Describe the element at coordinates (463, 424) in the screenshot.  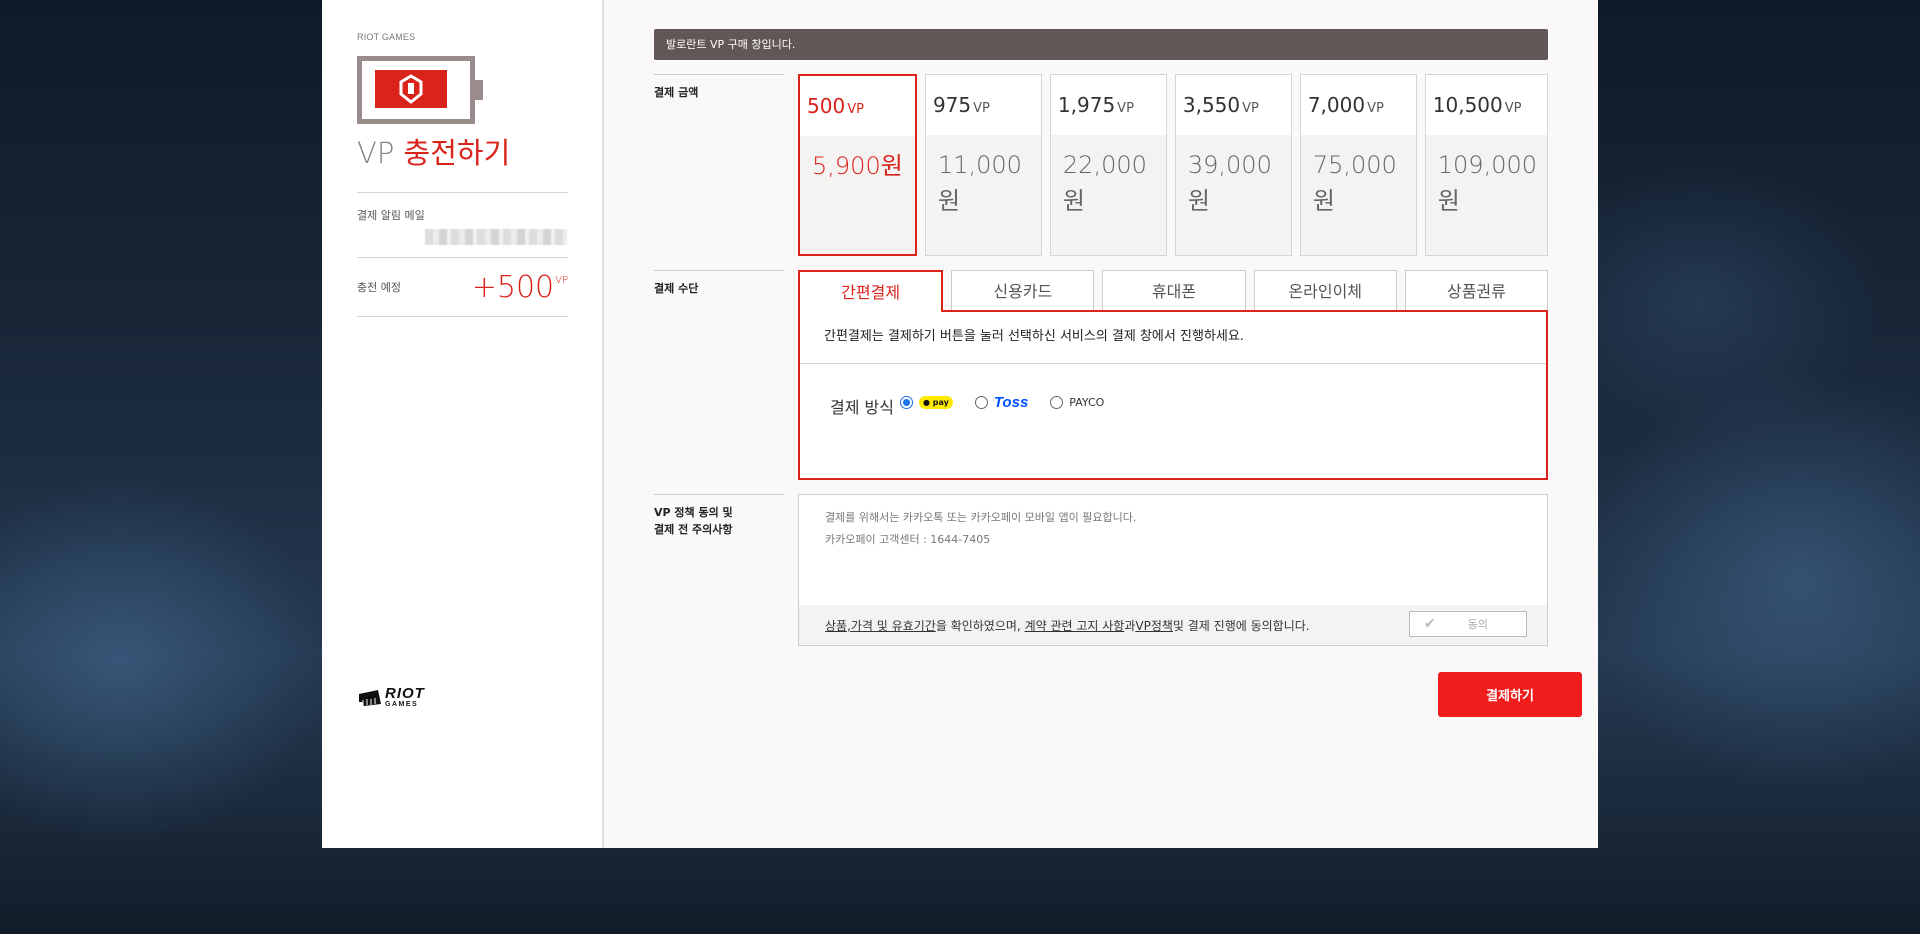
I see `sidebar: RIOT GAMES VP 충전하기 결제 알림 메일 충전 예정 +500VP` at that location.